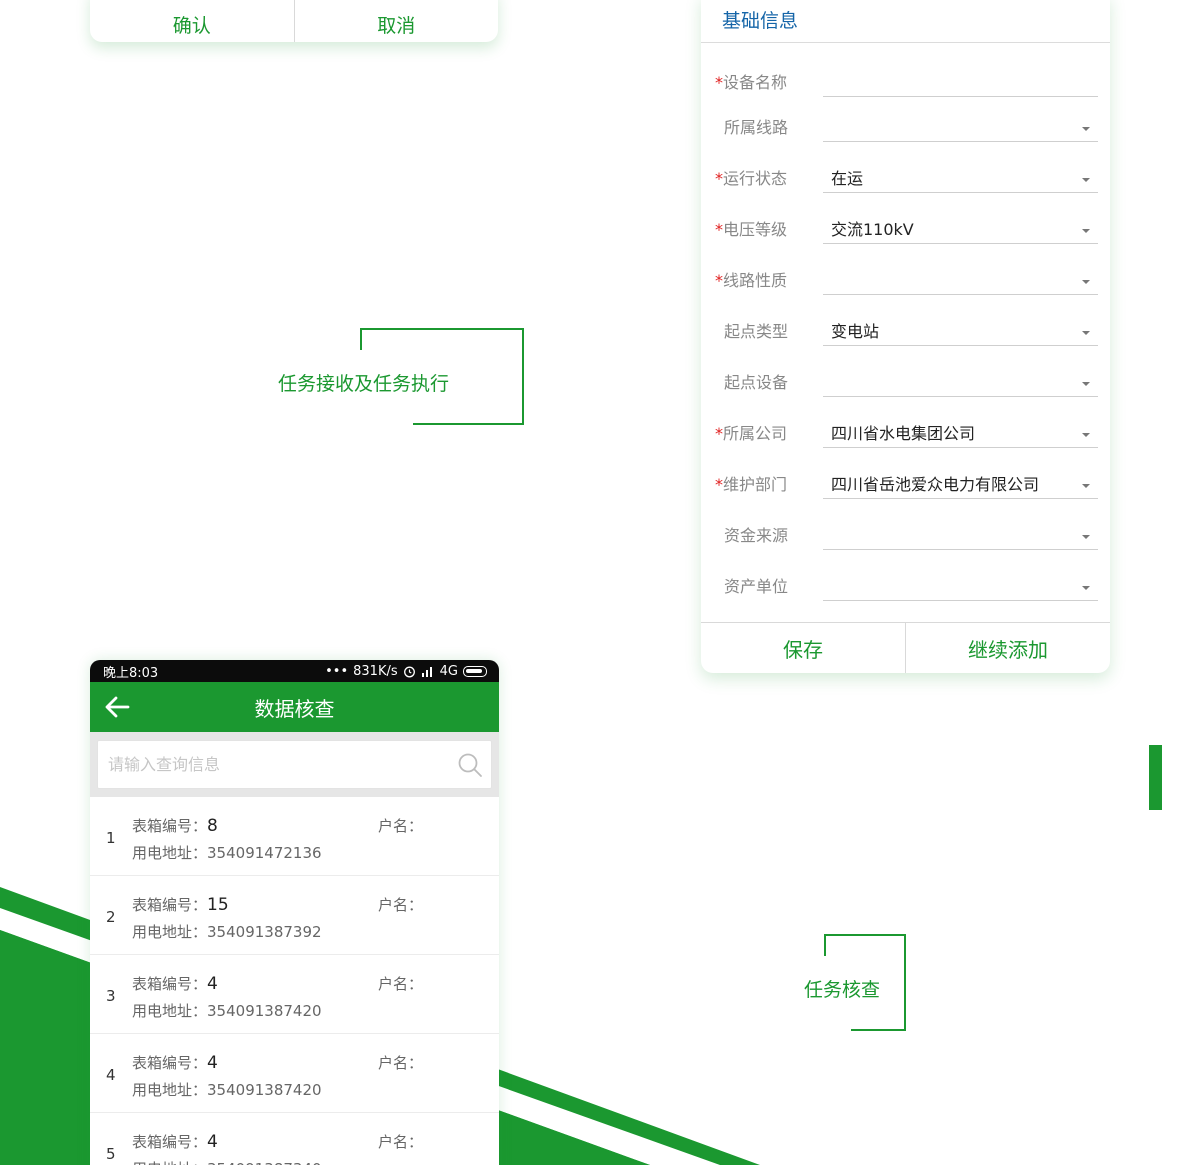 Image resolution: width=1200 pixels, height=1165 pixels. I want to click on form-row: 起点设备, so click(905, 377).